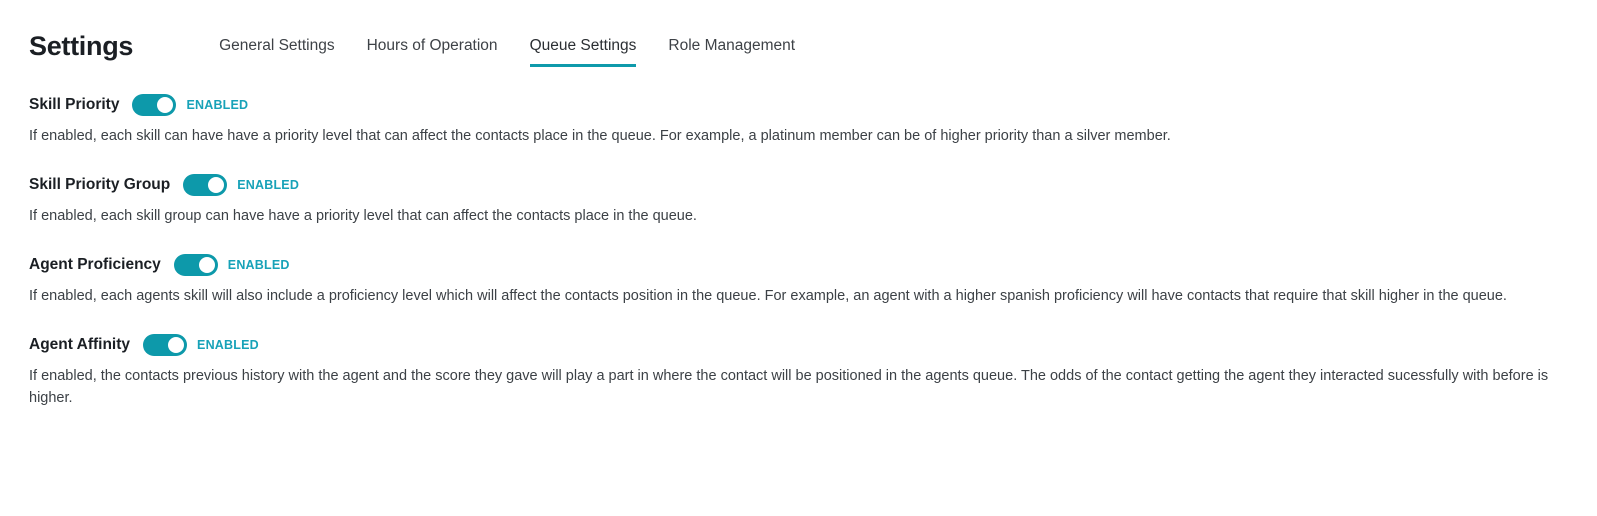 The image size is (1597, 516). Describe the element at coordinates (81, 46) in the screenshot. I see `page-title: Settings` at that location.